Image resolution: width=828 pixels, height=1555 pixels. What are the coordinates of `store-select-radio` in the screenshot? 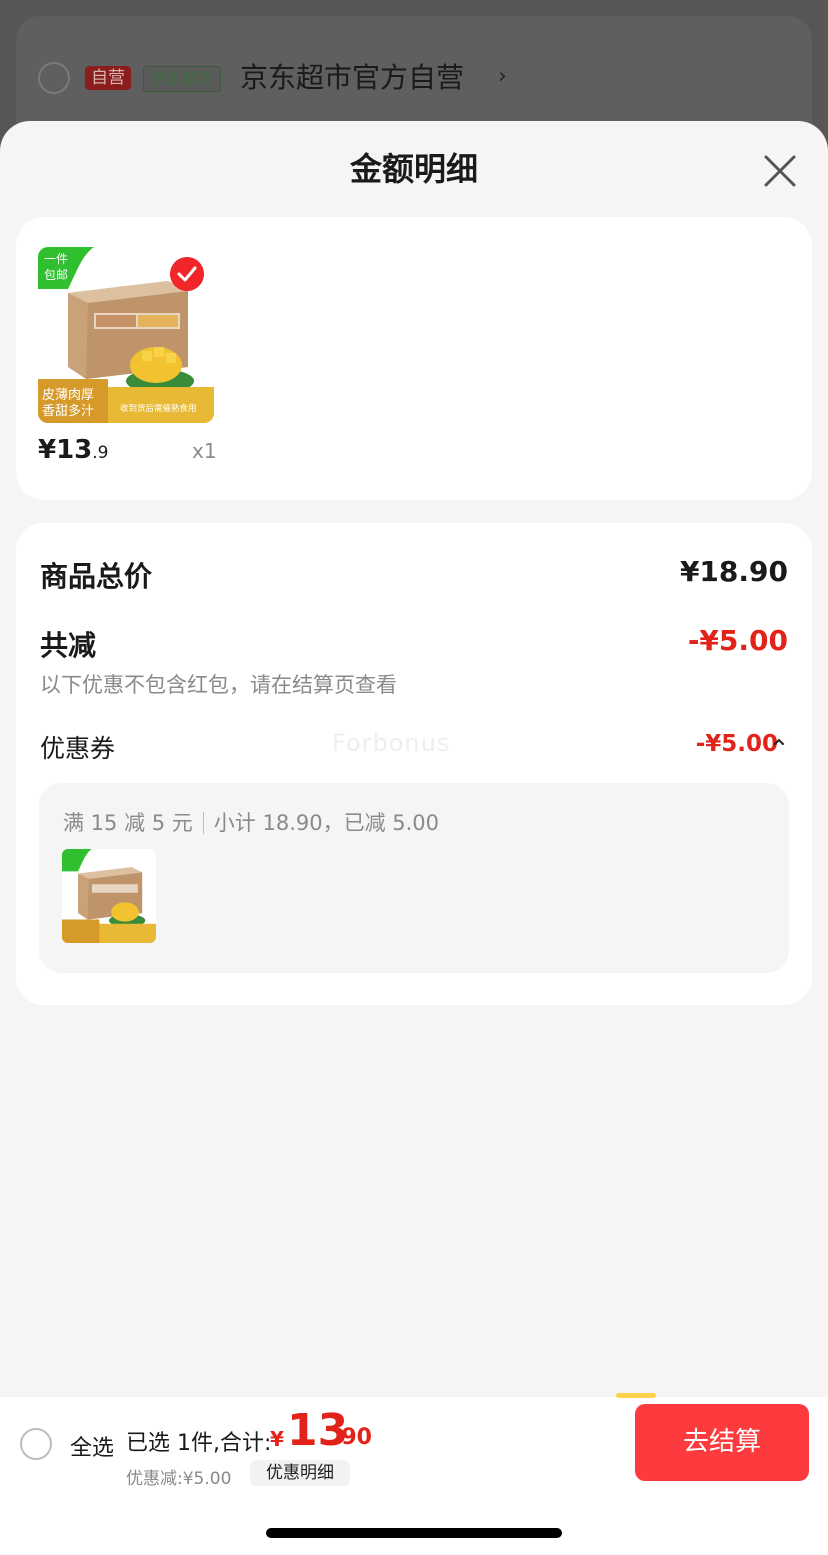 It's located at (54, 78).